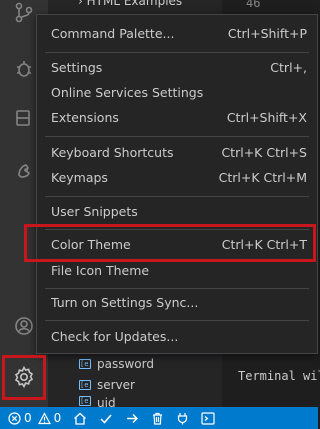 Image resolution: width=320 pixels, height=429 pixels. I want to click on manage-gear-highlight, so click(24, 377).